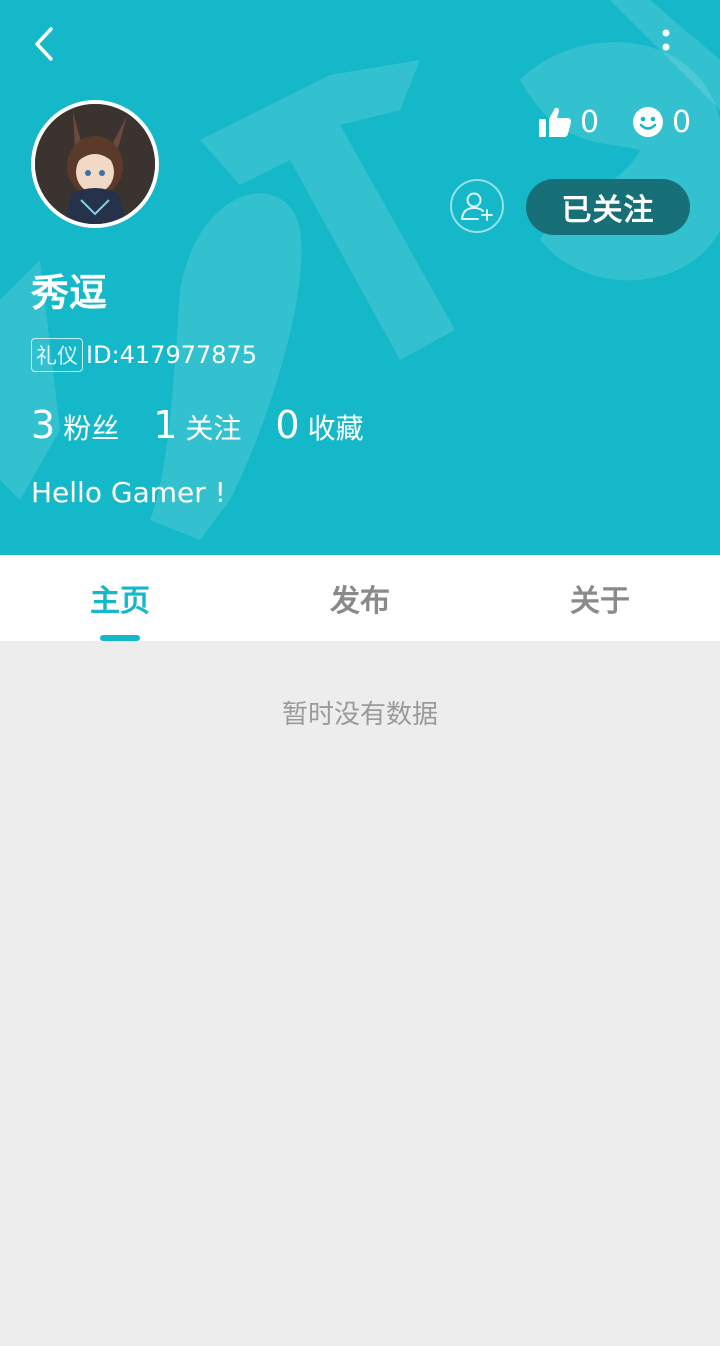 The height and width of the screenshot is (1346, 720). I want to click on profile-tabs: 主页 发布 关于, so click(360, 598).